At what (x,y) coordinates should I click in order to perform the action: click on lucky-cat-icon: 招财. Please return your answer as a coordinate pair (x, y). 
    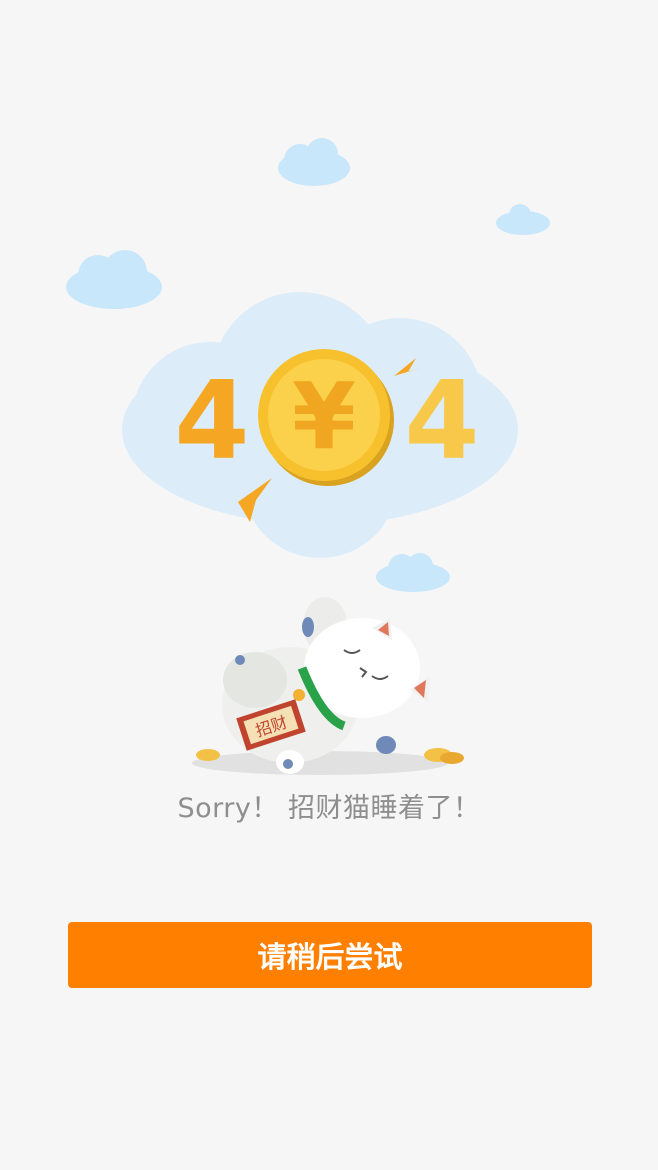
    Looking at the image, I should click on (328, 686).